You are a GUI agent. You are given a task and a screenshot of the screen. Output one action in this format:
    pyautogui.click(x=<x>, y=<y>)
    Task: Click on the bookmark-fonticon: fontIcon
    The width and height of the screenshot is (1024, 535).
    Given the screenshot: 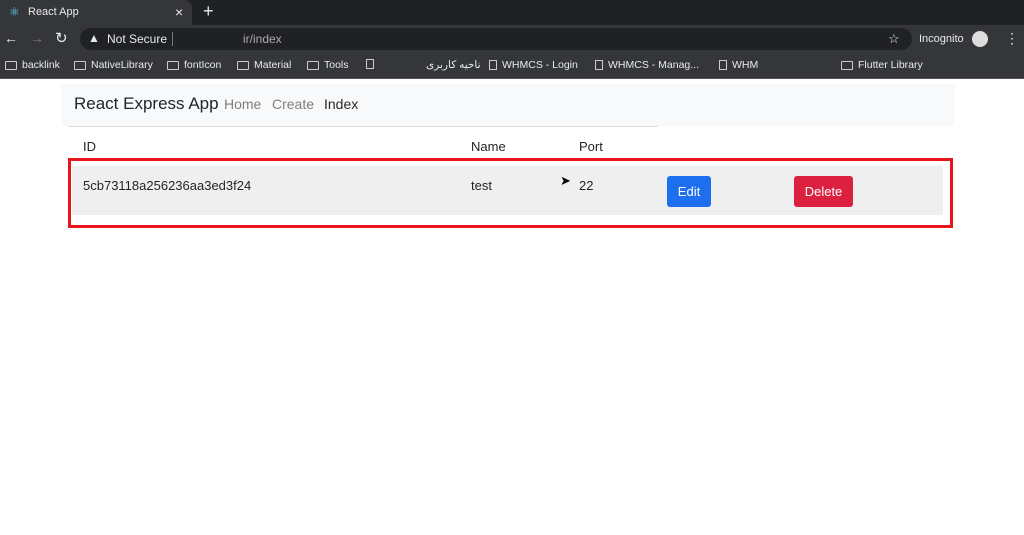 What is the action you would take?
    pyautogui.click(x=194, y=65)
    